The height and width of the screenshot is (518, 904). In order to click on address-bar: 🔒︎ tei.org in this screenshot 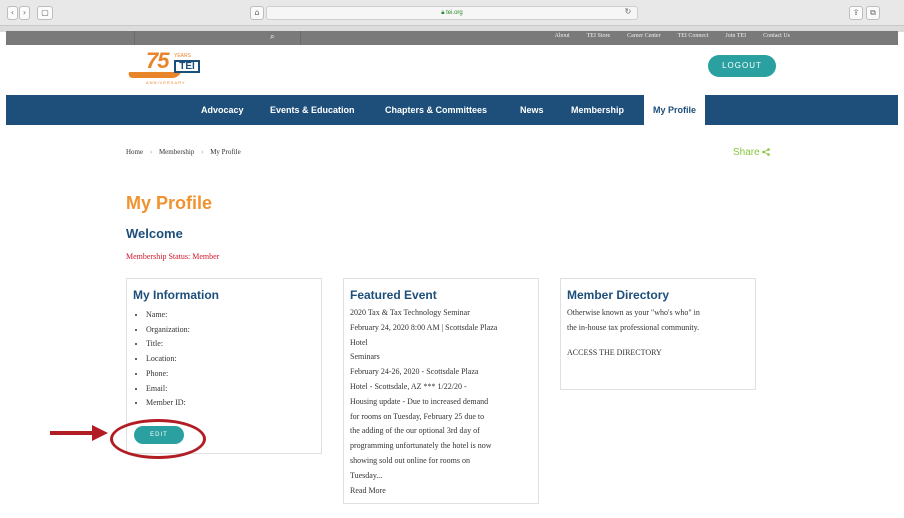, I will do `click(452, 13)`.